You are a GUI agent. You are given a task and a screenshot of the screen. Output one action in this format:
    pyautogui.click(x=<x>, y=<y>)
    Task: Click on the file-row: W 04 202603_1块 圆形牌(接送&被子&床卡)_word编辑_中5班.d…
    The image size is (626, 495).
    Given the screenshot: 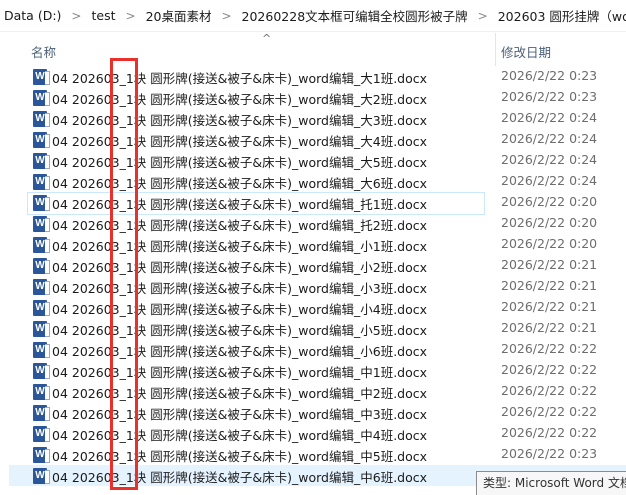 What is the action you would take?
    pyautogui.click(x=317, y=454)
    